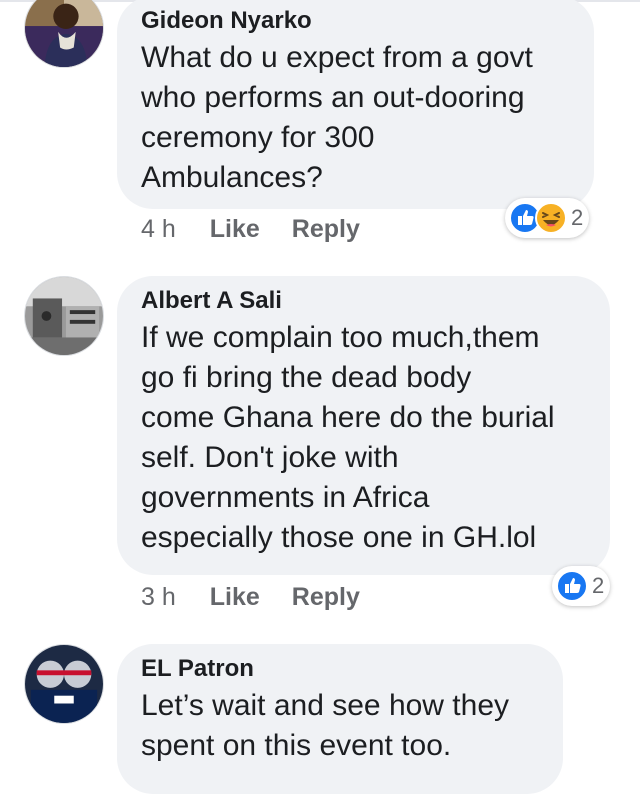  Describe the element at coordinates (266, 597) in the screenshot. I see `comment-actions: 3 h Like Reply` at that location.